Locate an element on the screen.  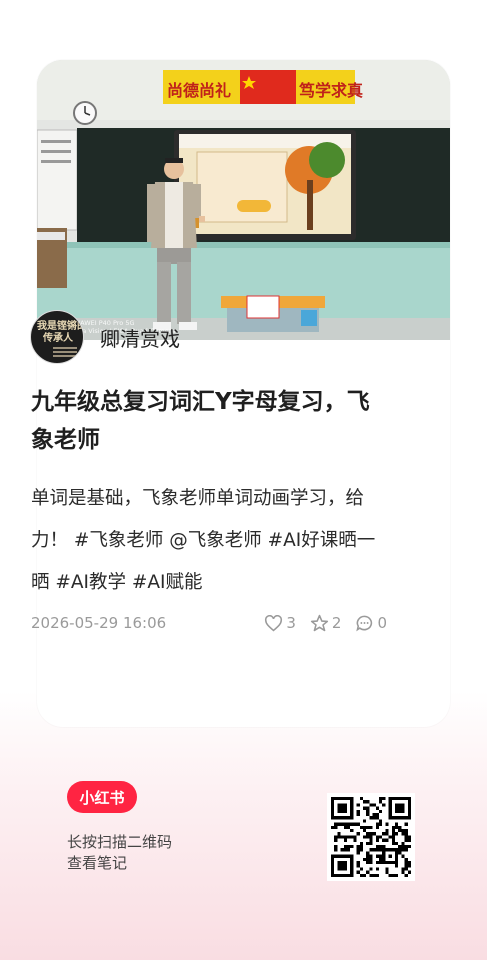
note-title: 九年级总复习词汇Y字母复习，飞象老师 is located at coordinates (200, 421).